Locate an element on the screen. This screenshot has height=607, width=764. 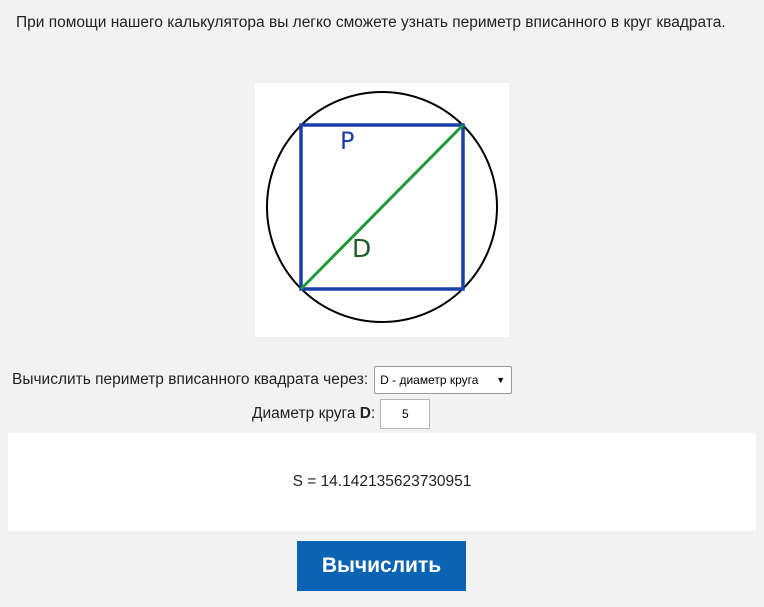
diameter-row: Диаметр круга D: 5 is located at coordinates (341, 414).